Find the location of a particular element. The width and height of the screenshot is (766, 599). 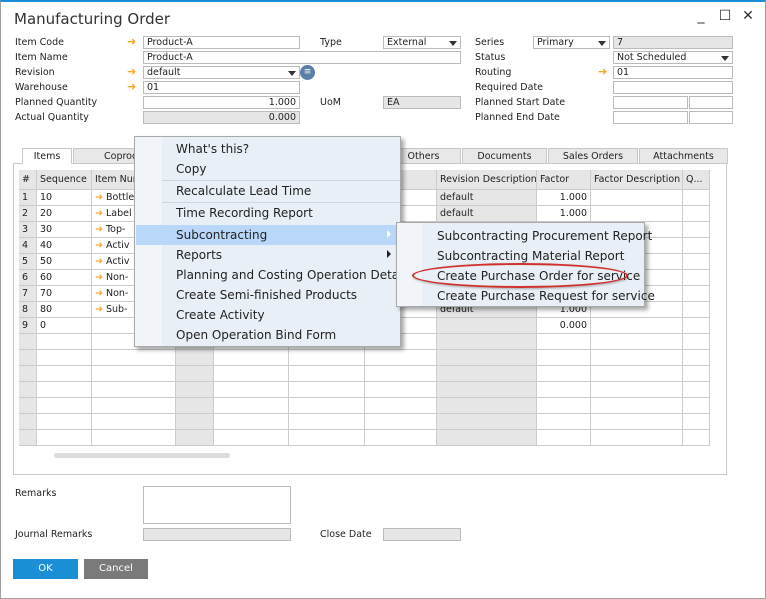

menu-item-subcontracting-procurement-report: Subcontracting Procurement Report is located at coordinates (544, 236).